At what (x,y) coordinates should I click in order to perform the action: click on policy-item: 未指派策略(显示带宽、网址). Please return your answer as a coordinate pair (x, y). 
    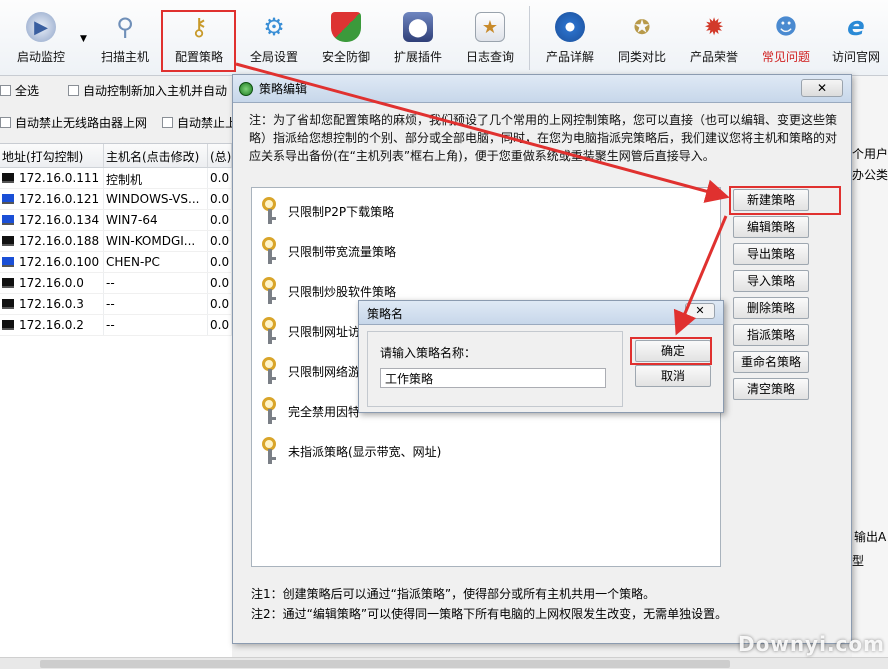
    Looking at the image, I should click on (350, 451).